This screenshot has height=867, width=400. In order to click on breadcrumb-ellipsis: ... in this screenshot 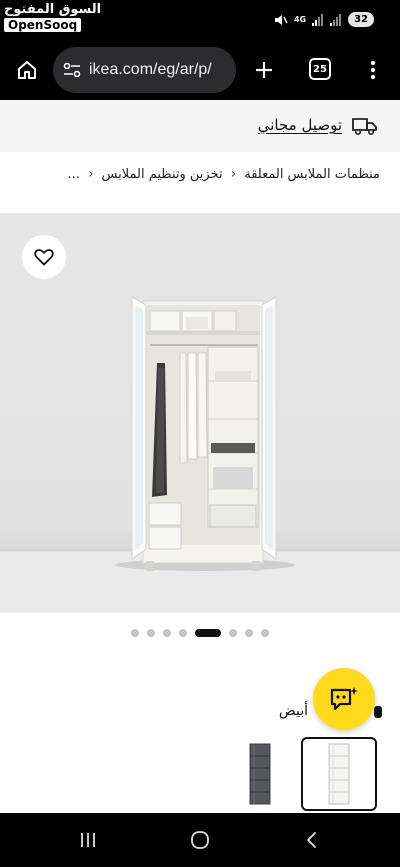, I will do `click(74, 174)`.